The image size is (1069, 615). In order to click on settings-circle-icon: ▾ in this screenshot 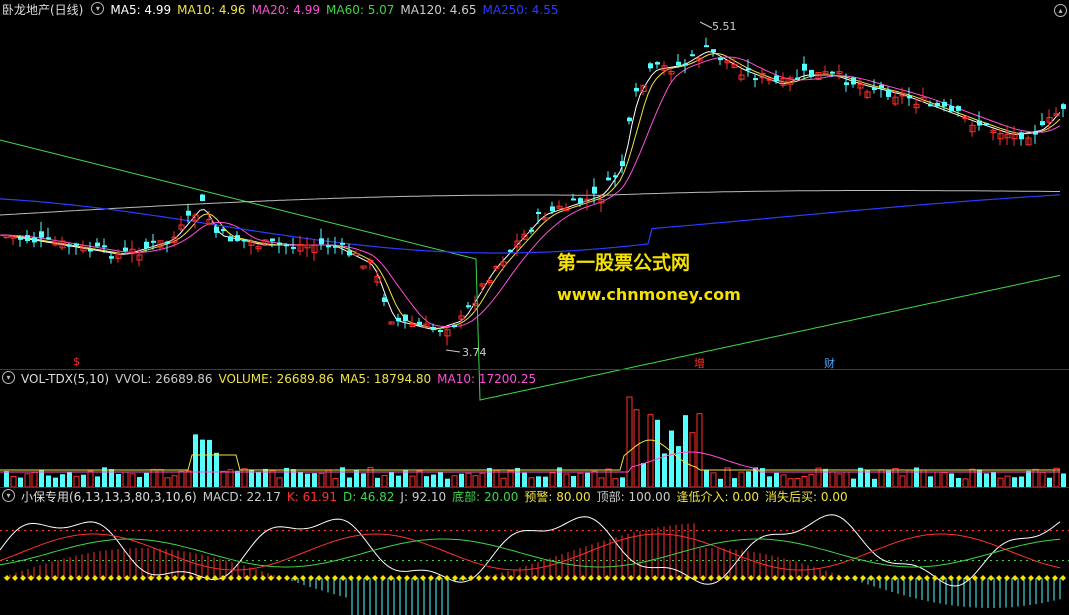, I will do `click(98, 8)`.